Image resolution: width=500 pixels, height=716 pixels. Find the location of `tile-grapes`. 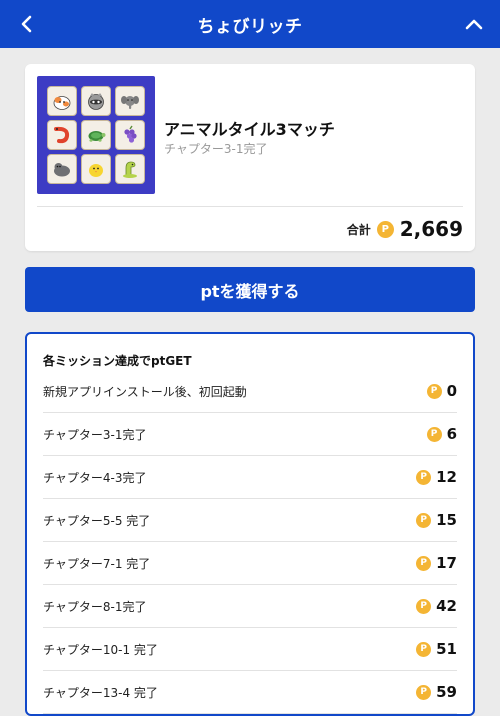

tile-grapes is located at coordinates (130, 135).